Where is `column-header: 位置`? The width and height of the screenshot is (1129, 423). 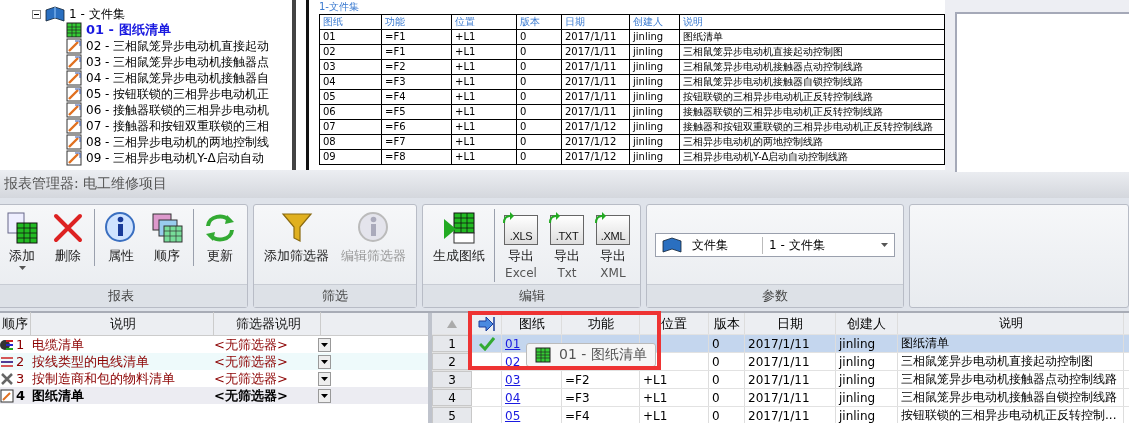
column-header: 位置 is located at coordinates (483, 22).